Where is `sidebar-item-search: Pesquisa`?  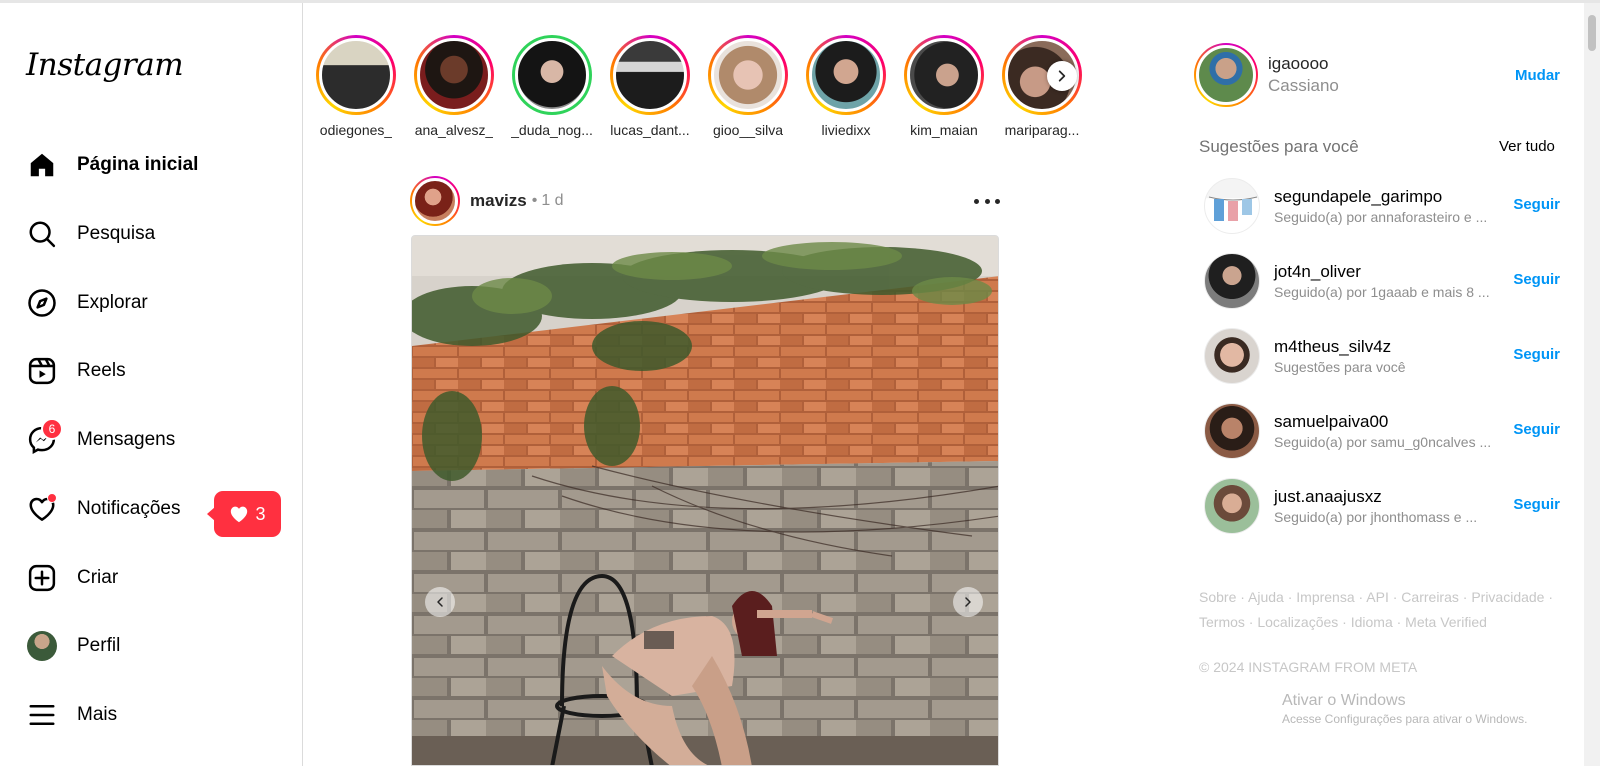 sidebar-item-search: Pesquisa is located at coordinates (90, 234).